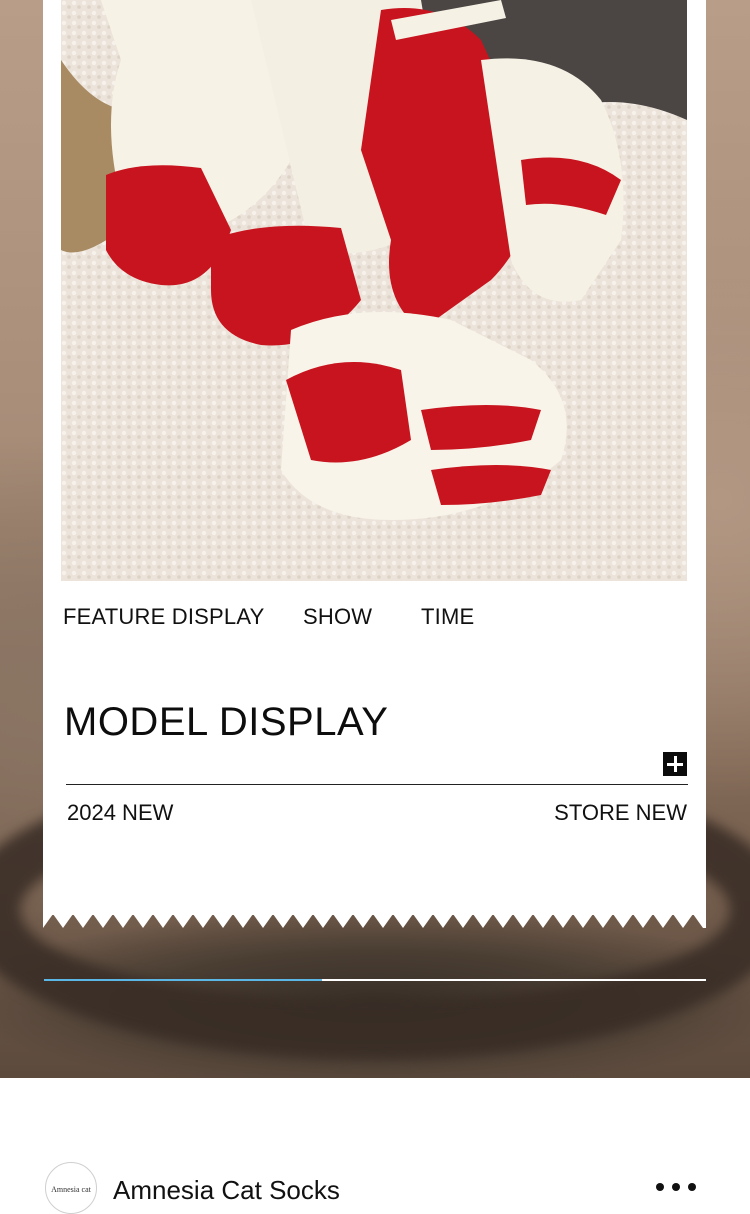  What do you see at coordinates (163, 617) in the screenshot?
I see `feature-display-label: FEATURE DISPLAY` at bounding box center [163, 617].